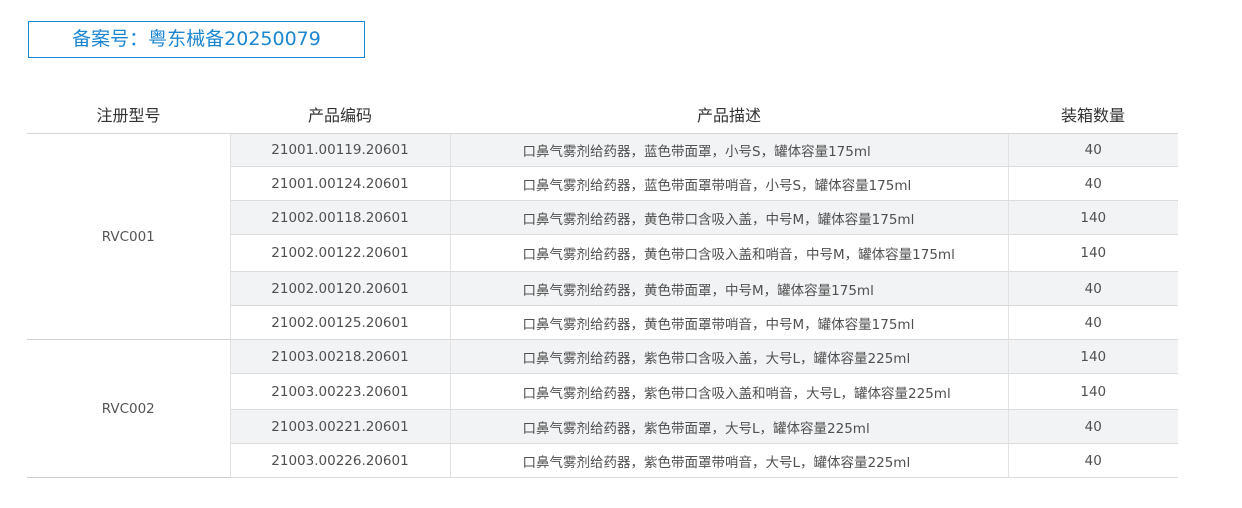 This screenshot has height=508, width=1242. Describe the element at coordinates (340, 322) in the screenshot. I see `product-code: 21002.00125.20601` at that location.